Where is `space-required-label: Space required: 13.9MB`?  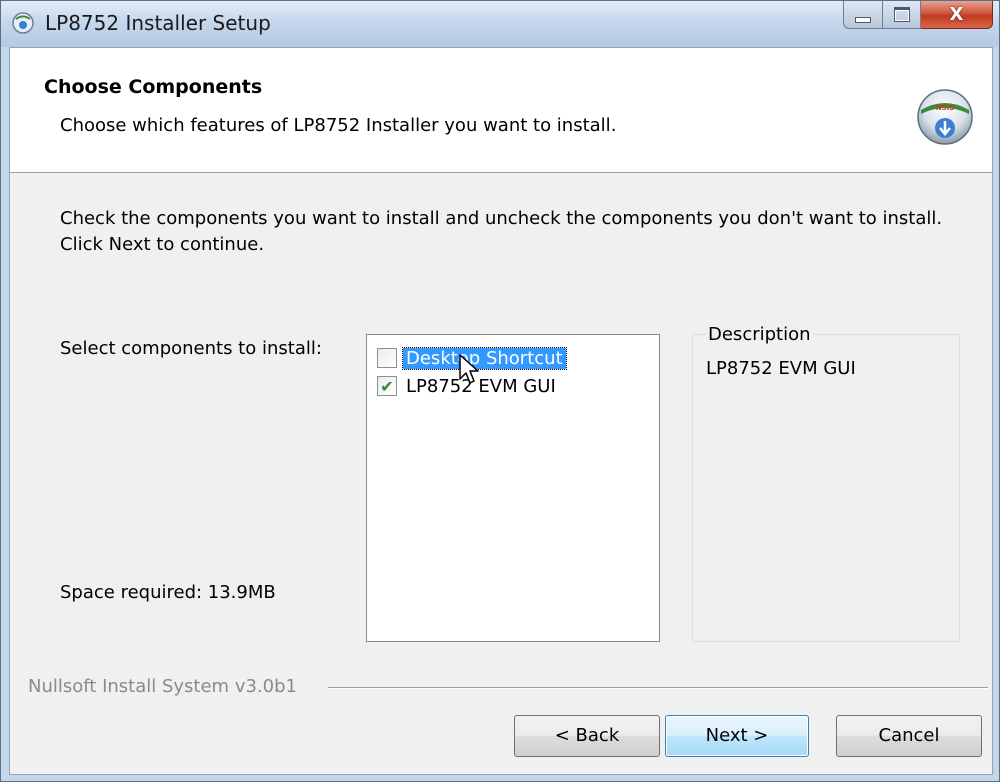 space-required-label: Space required: 13.9MB is located at coordinates (168, 592).